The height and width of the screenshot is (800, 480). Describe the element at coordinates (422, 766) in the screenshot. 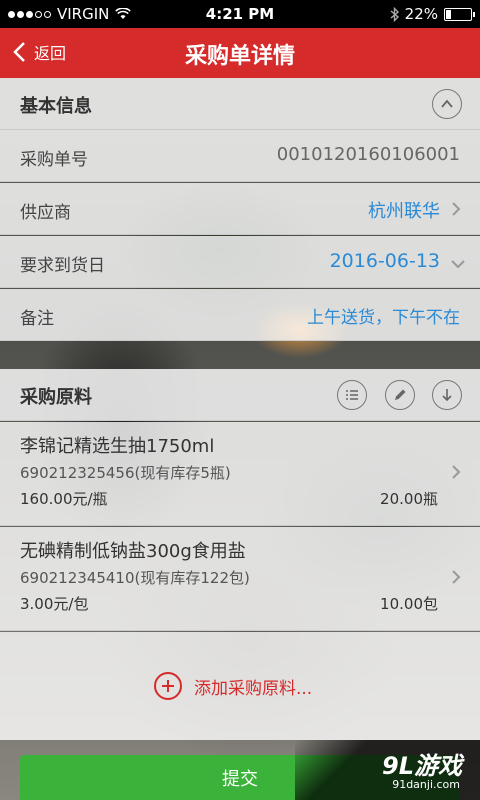

I see `watermark-logo: 9L游戏` at that location.